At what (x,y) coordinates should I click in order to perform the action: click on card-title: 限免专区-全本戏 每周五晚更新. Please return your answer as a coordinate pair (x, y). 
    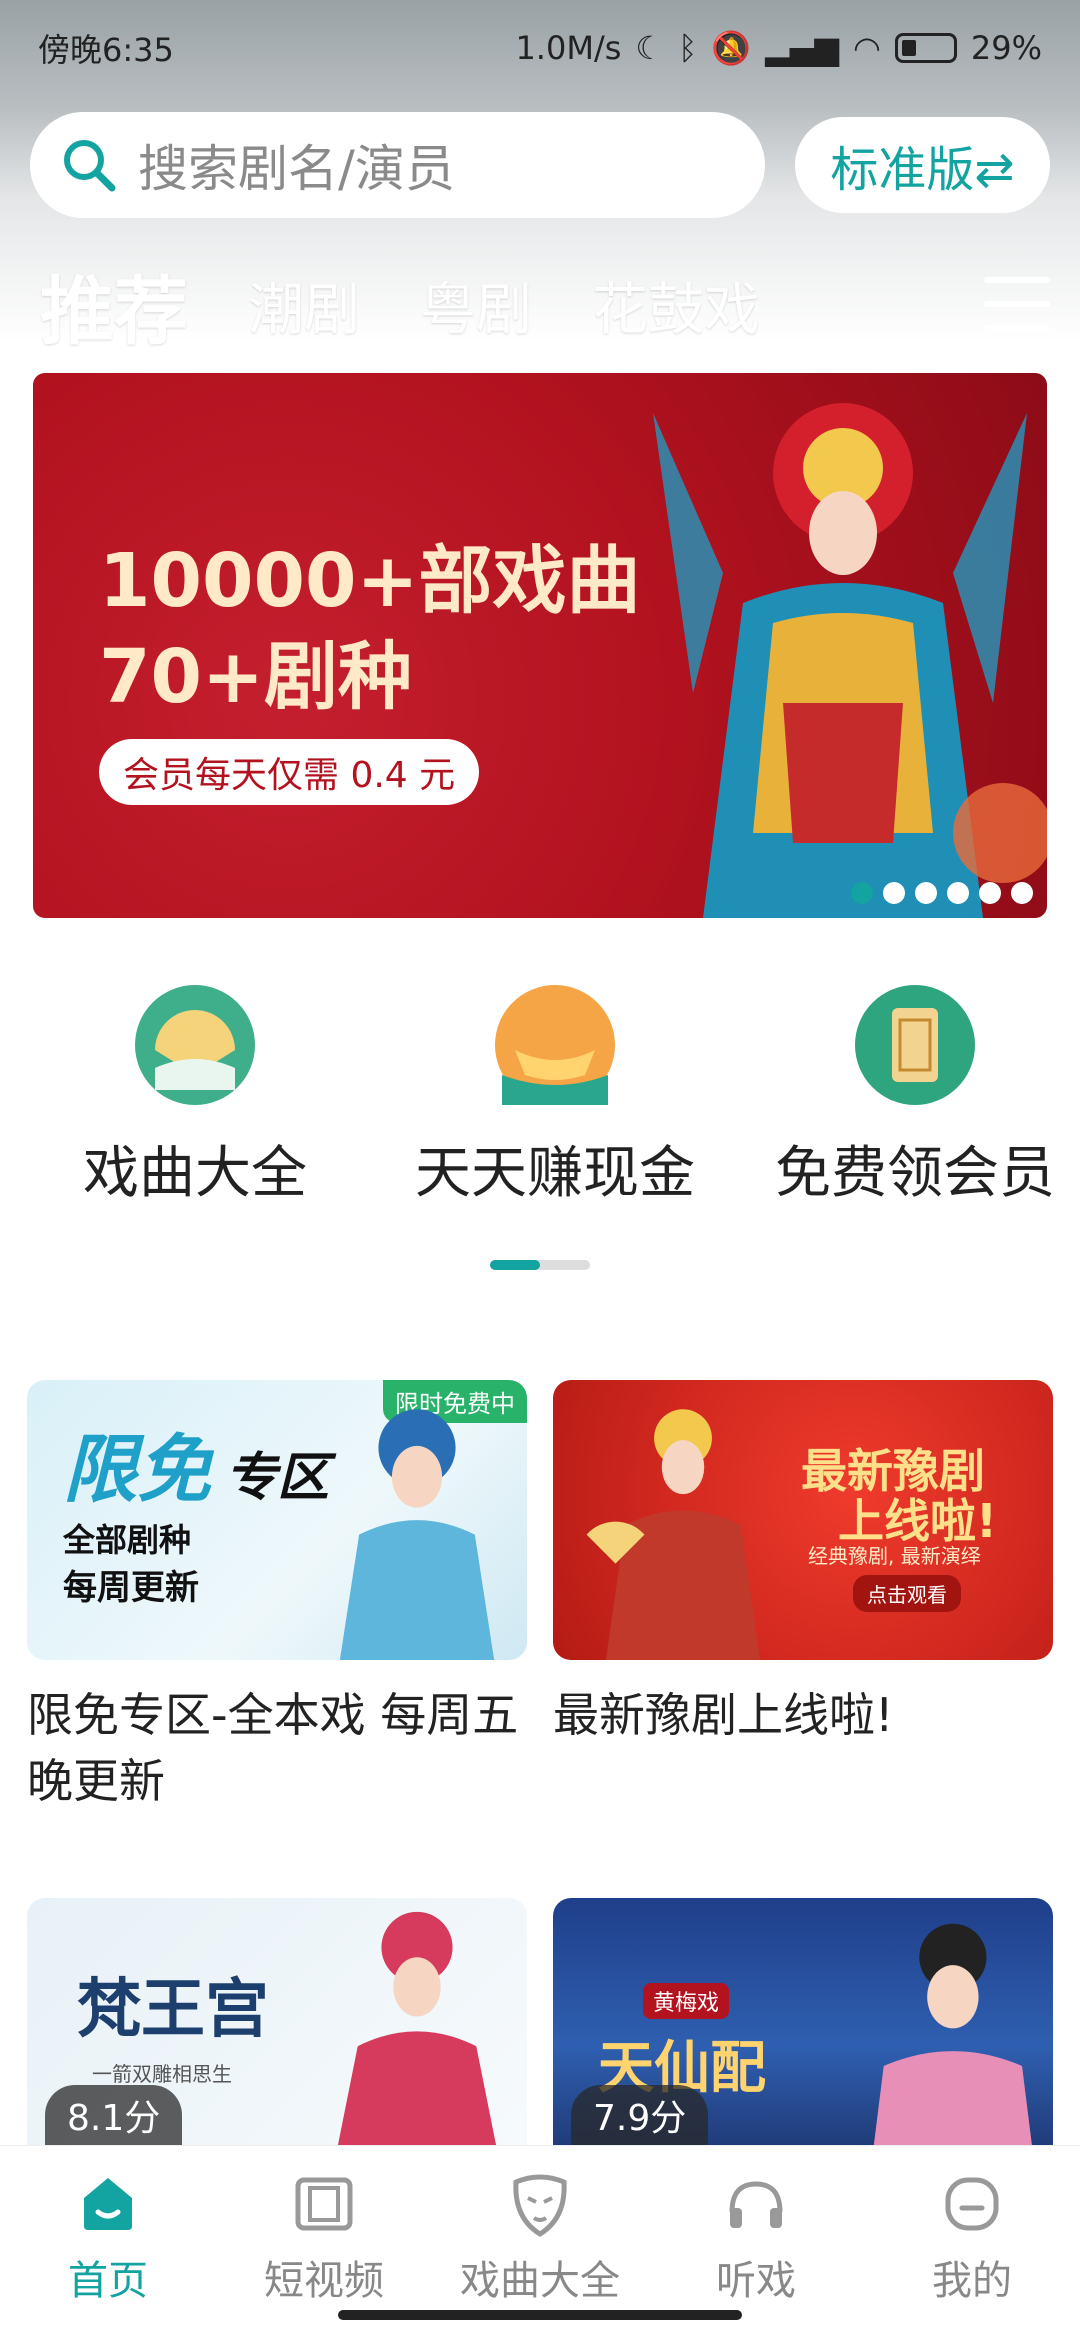
    Looking at the image, I should click on (273, 1748).